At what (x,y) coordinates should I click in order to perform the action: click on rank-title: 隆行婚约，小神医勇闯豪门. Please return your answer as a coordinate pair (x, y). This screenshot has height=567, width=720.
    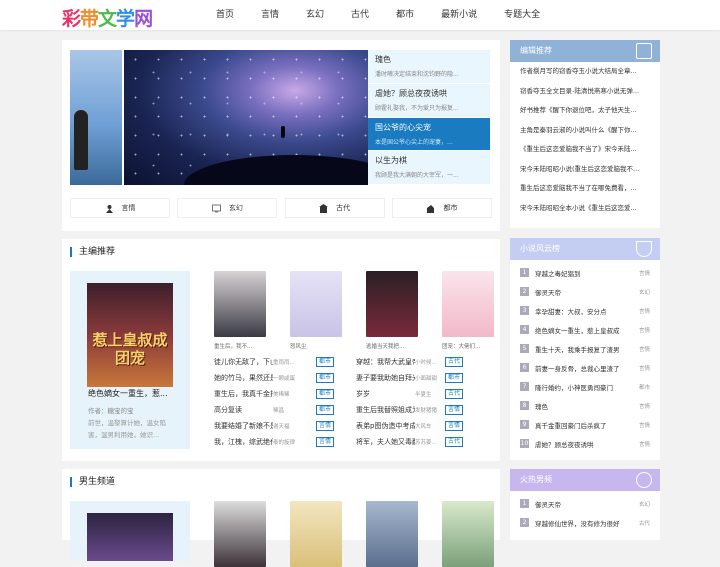
    Looking at the image, I should click on (585, 387).